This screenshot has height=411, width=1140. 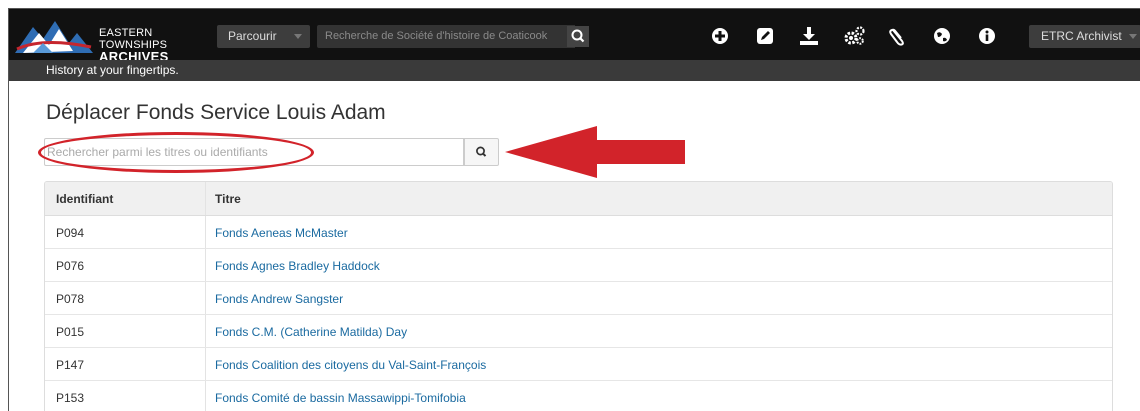 I want to click on table-row: P094 Fonds Aeneas McMaster, so click(x=578, y=232).